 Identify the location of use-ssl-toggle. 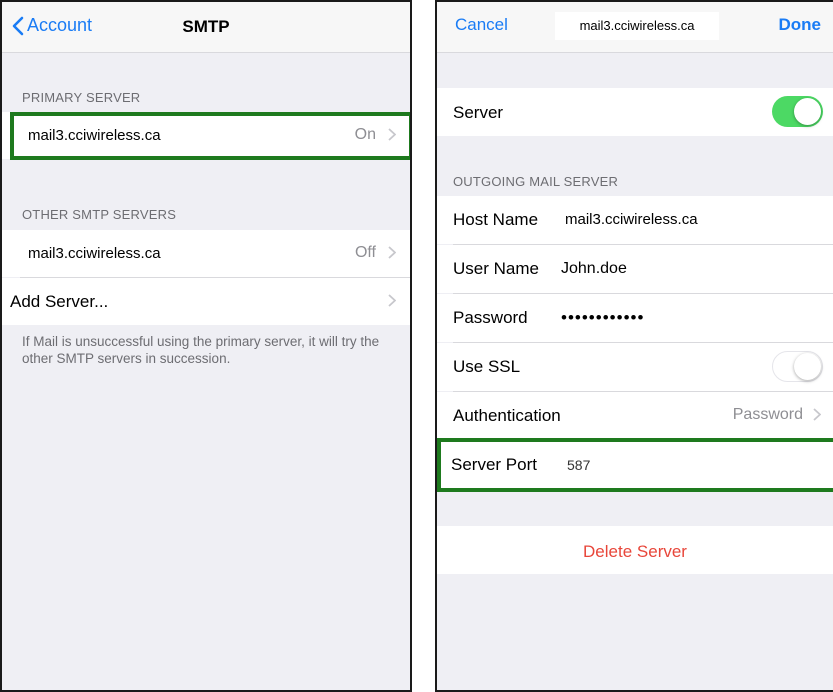
(797, 366).